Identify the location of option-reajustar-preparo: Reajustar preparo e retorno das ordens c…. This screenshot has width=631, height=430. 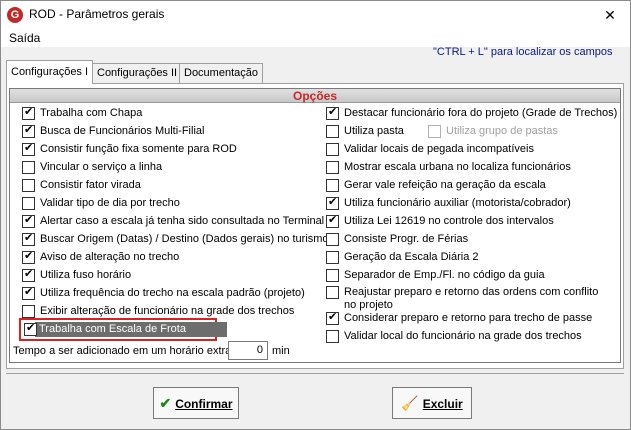
(471, 299).